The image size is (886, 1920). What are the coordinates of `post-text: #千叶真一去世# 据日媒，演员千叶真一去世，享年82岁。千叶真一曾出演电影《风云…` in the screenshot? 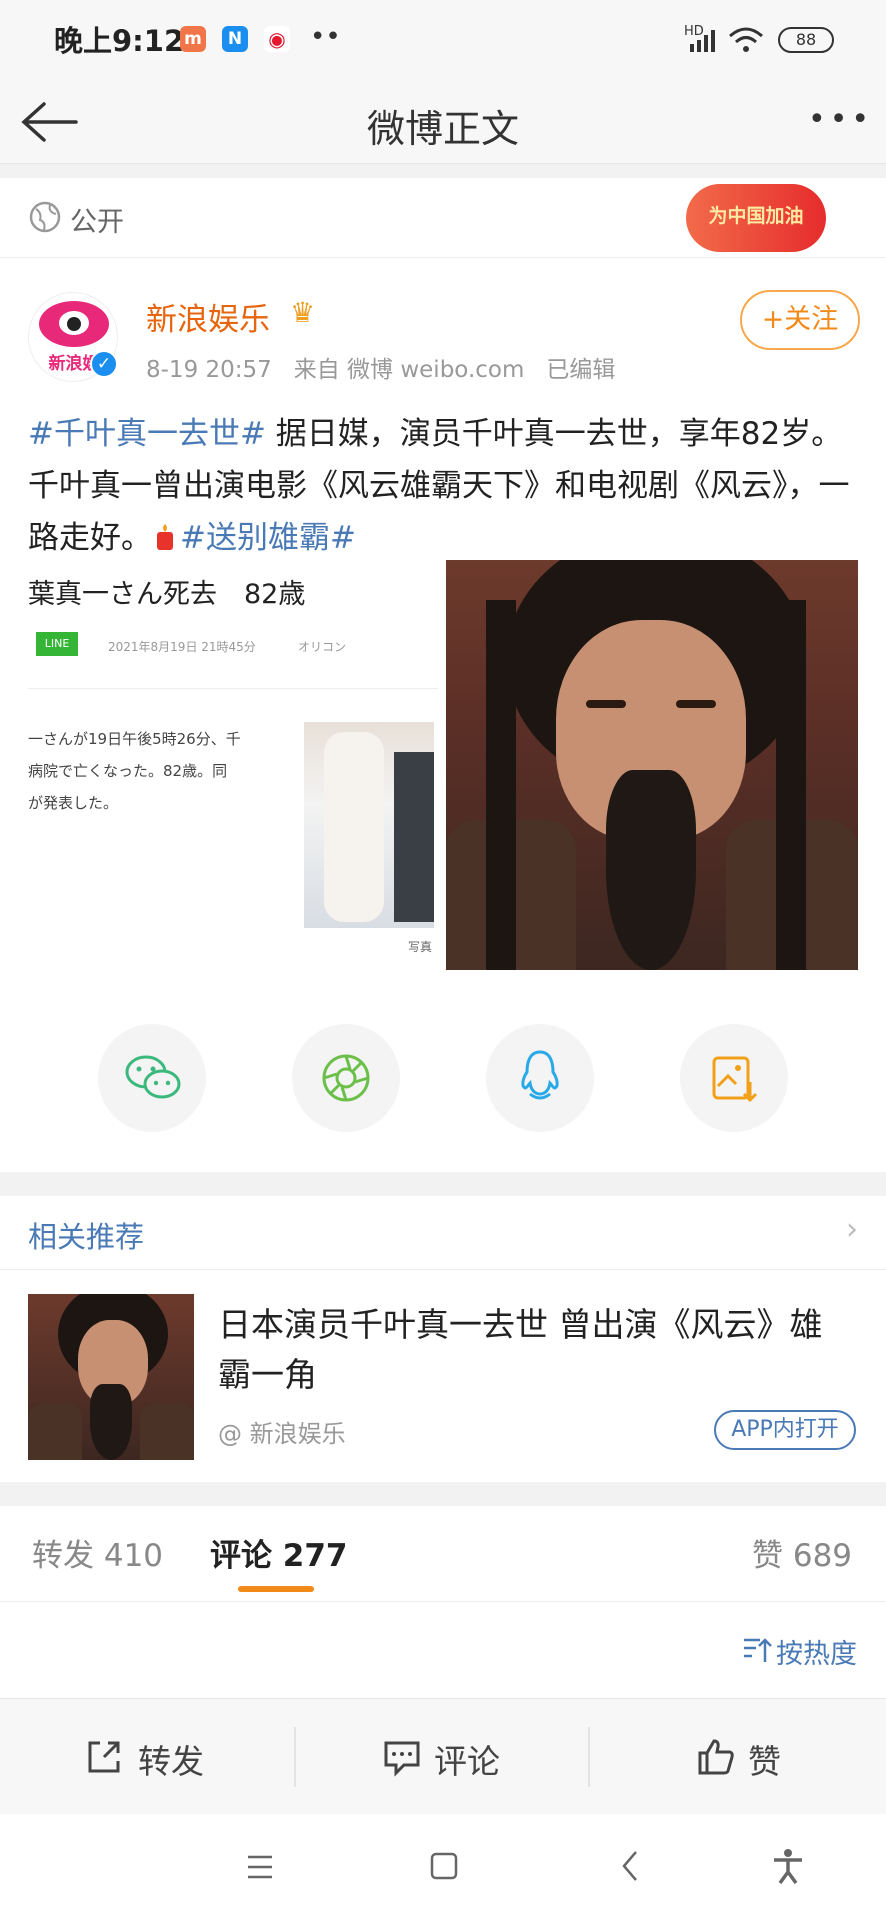 It's located at (443, 486).